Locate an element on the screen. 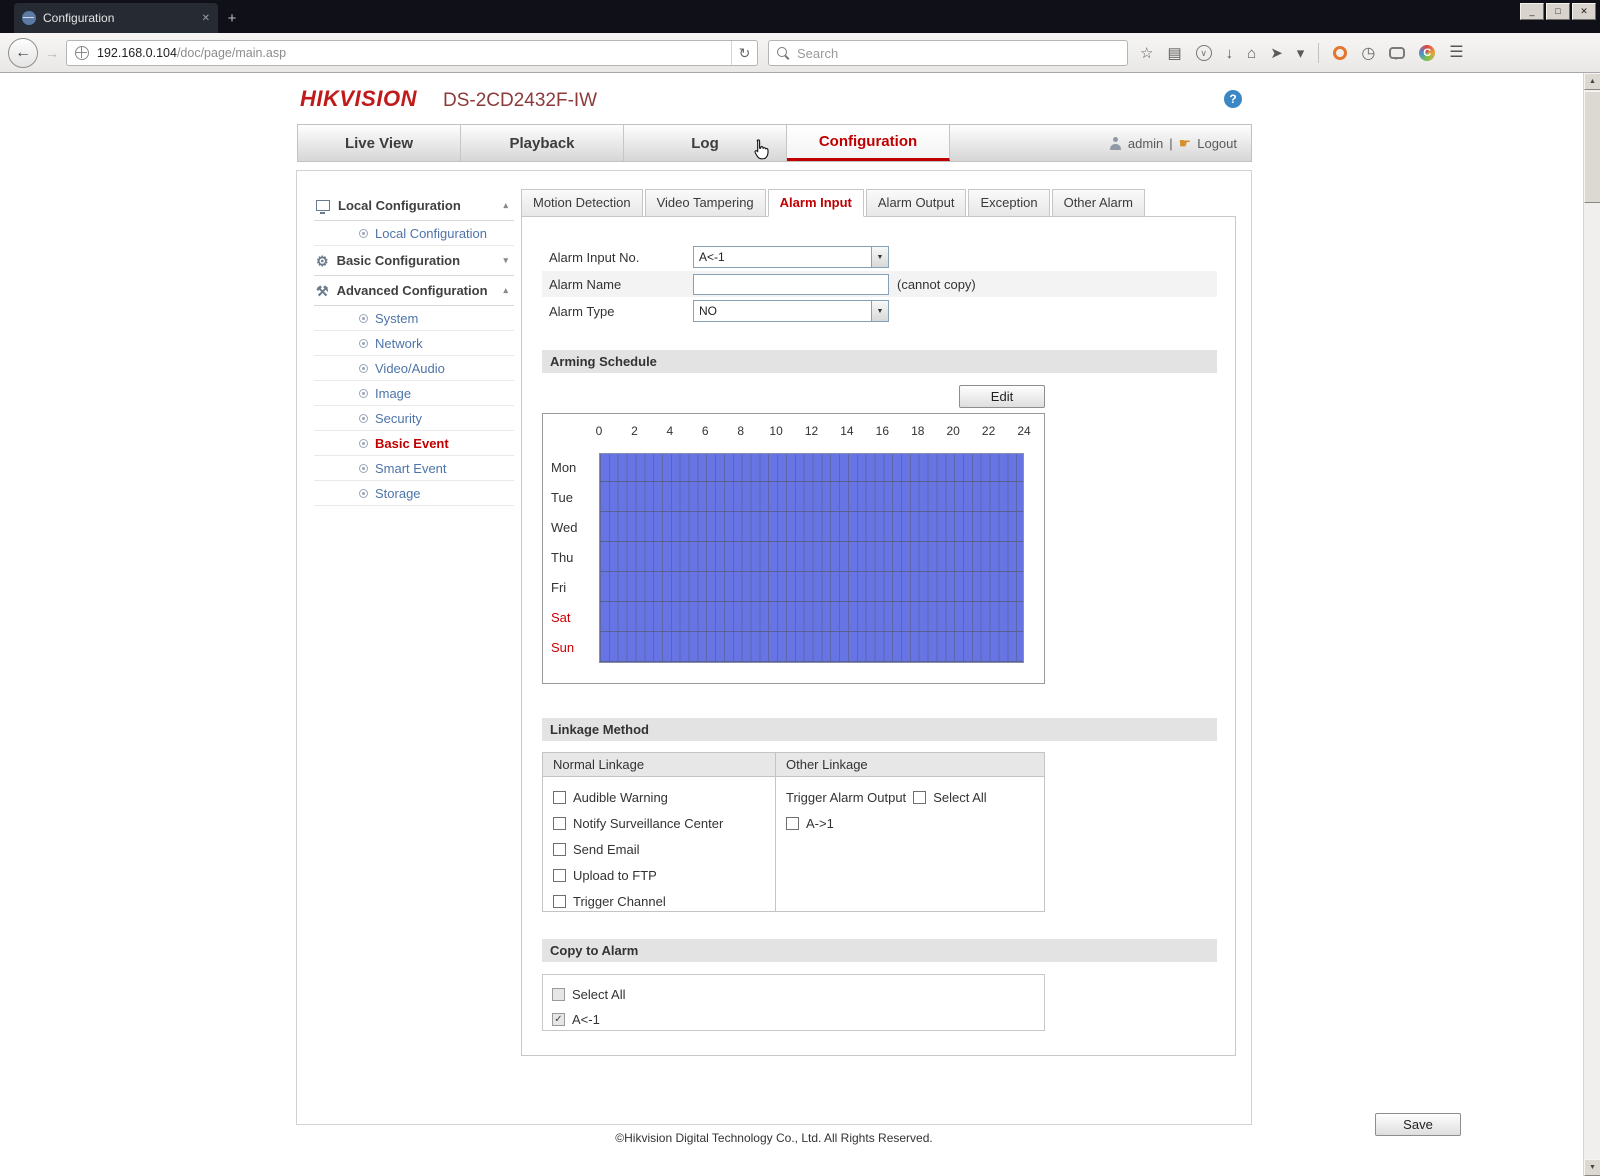 The height and width of the screenshot is (1176, 1600). letter-c-extension-icon: C is located at coordinates (1427, 53).